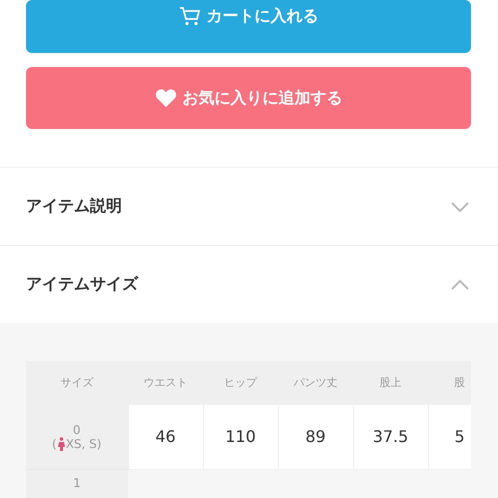 The image size is (498, 498). I want to click on heart-icon, so click(165, 98).